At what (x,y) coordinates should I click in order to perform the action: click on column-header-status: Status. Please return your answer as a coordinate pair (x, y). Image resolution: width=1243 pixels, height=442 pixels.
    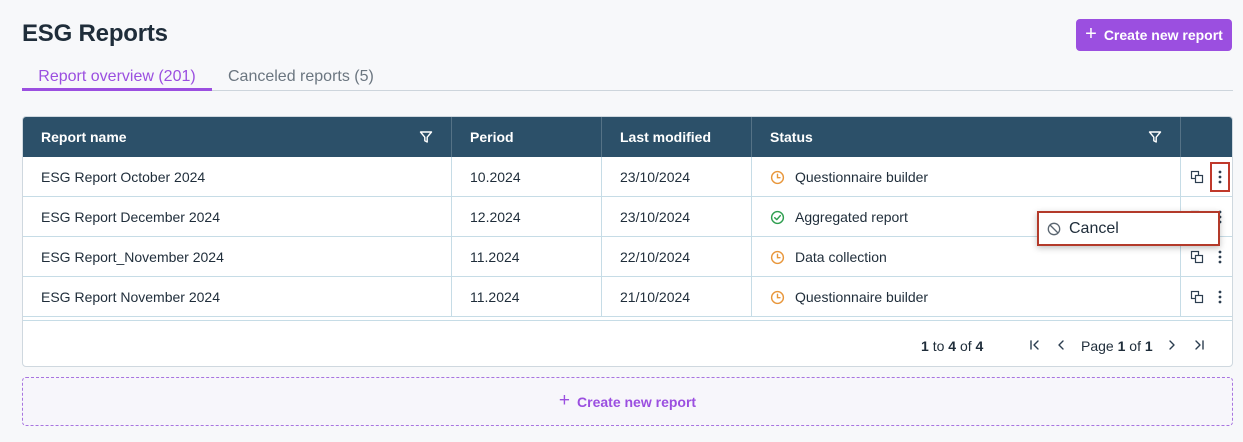
    Looking at the image, I should click on (966, 137).